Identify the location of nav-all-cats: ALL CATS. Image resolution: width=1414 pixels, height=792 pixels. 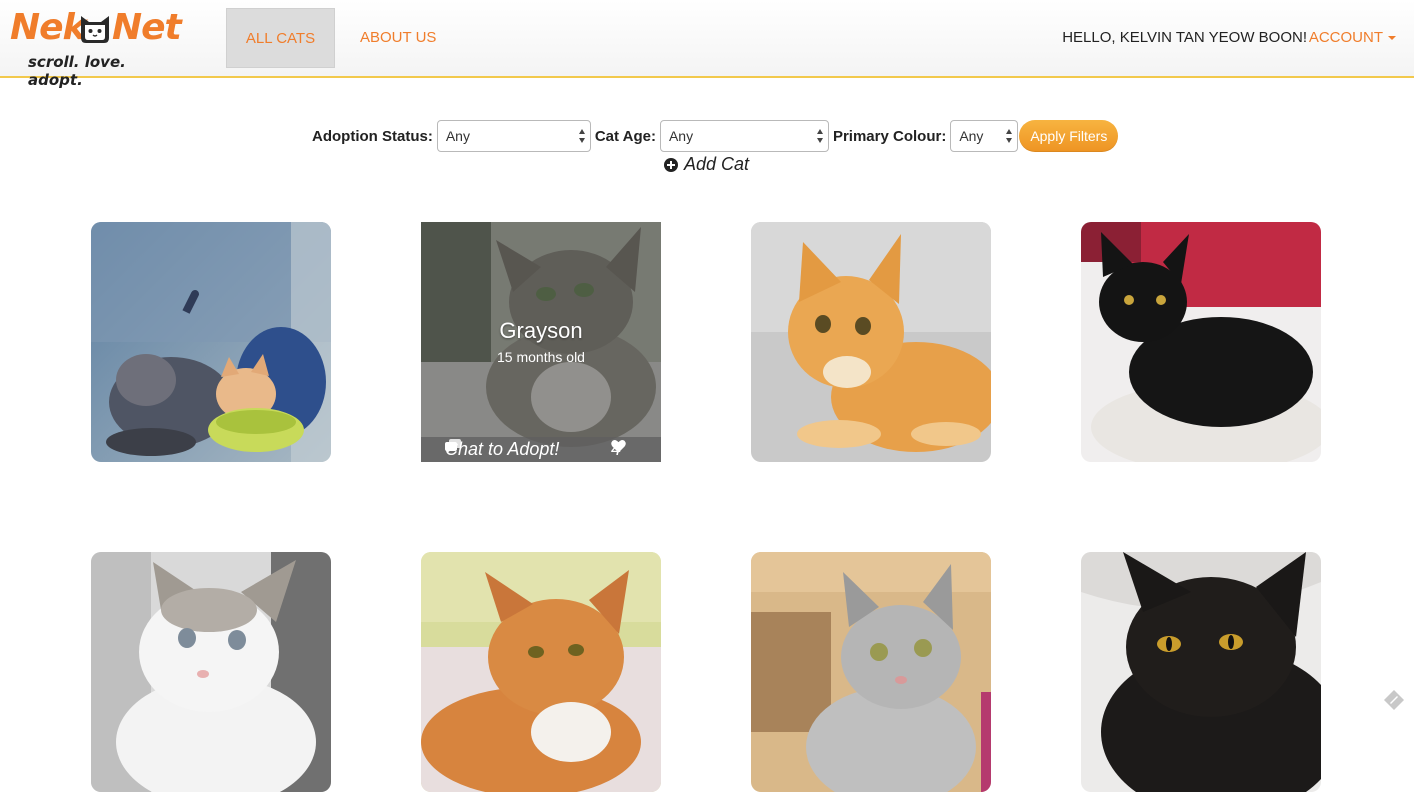
(280, 38).